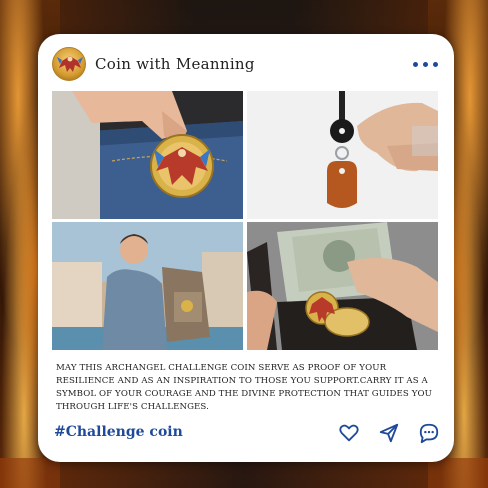 This screenshot has height=488, width=488. What do you see at coordinates (118, 432) in the screenshot?
I see `hashtag-link: #Challenge coin` at bounding box center [118, 432].